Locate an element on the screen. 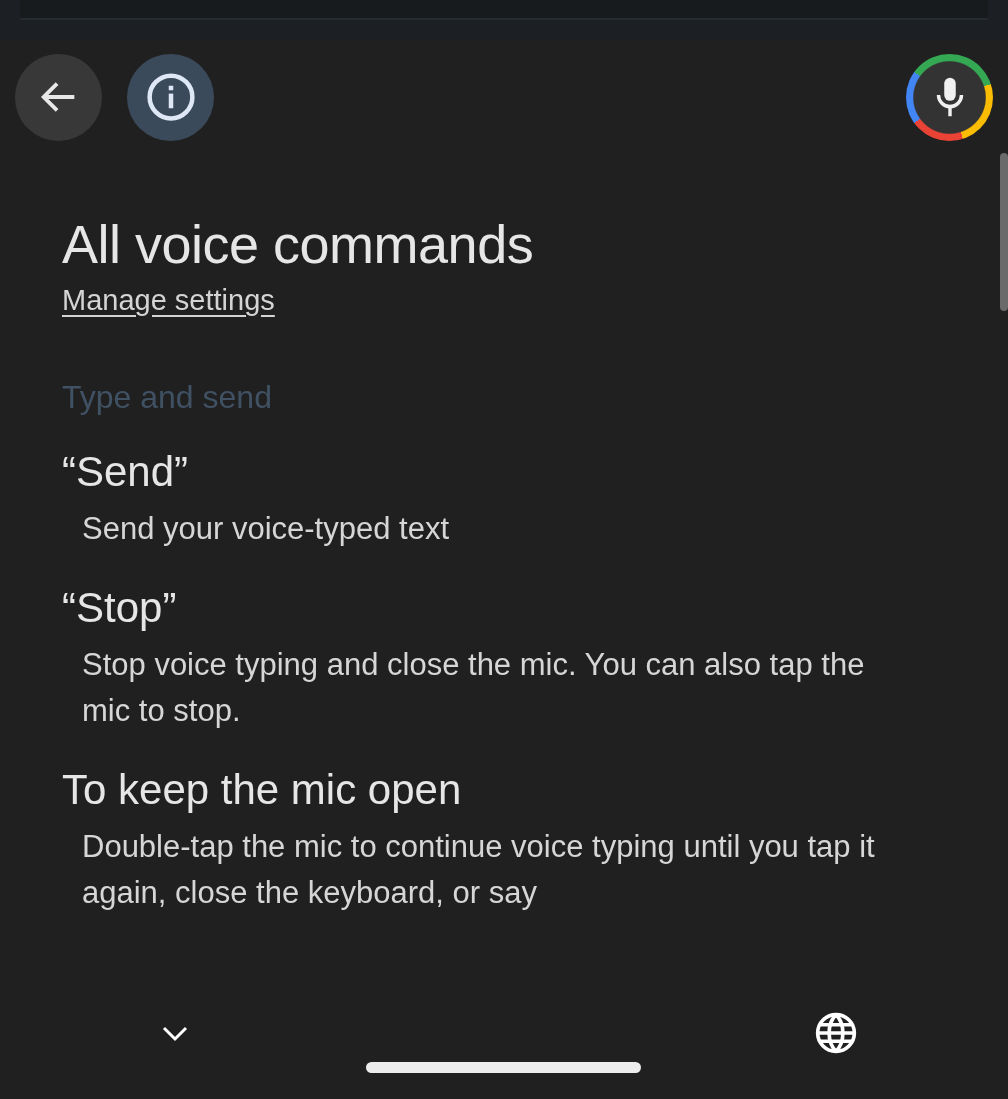 The width and height of the screenshot is (1008, 1099). command-description: Stop voice typing and close the mic. You can also tap the mic to stop. is located at coordinates (473, 688).